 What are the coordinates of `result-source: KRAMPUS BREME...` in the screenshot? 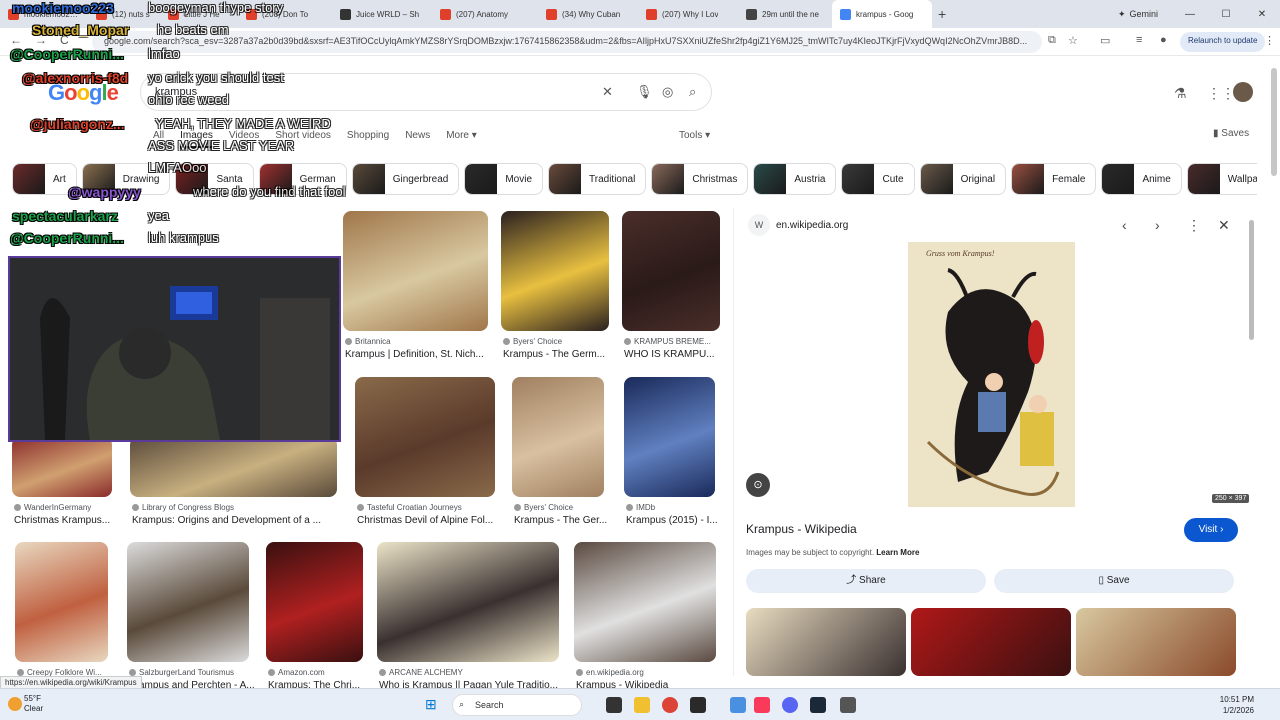 It's located at (667, 341).